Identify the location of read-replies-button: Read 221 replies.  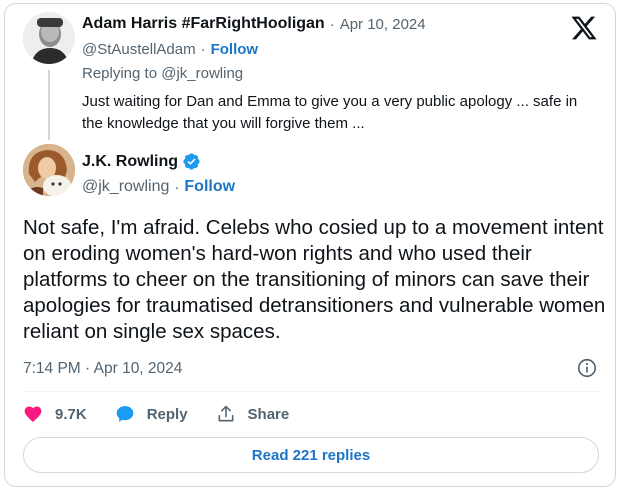
(311, 455).